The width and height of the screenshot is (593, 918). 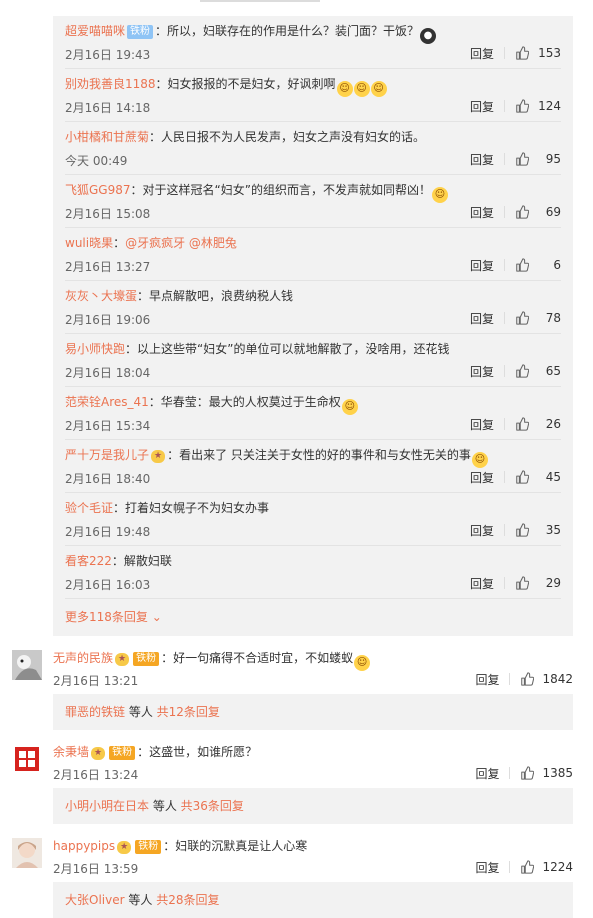 I want to click on like-button: 45, so click(x=538, y=477).